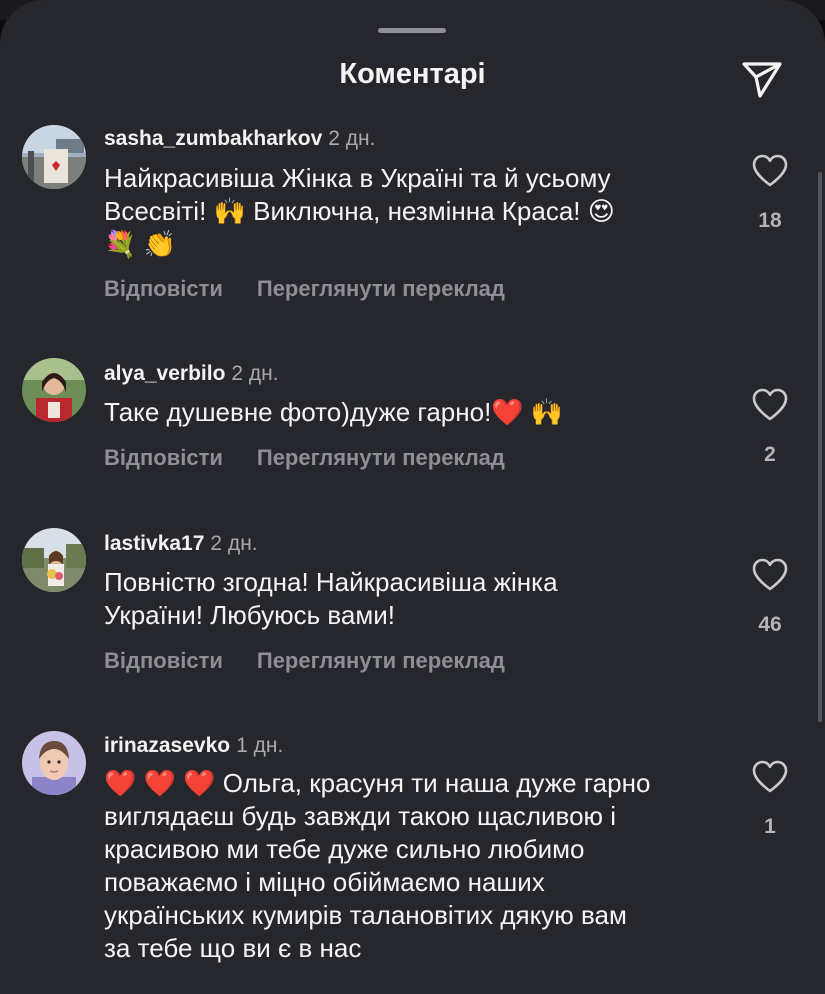 This screenshot has height=994, width=825. Describe the element at coordinates (193, 746) in the screenshot. I see `comment-username: irinazasevko 1 дн.` at that location.